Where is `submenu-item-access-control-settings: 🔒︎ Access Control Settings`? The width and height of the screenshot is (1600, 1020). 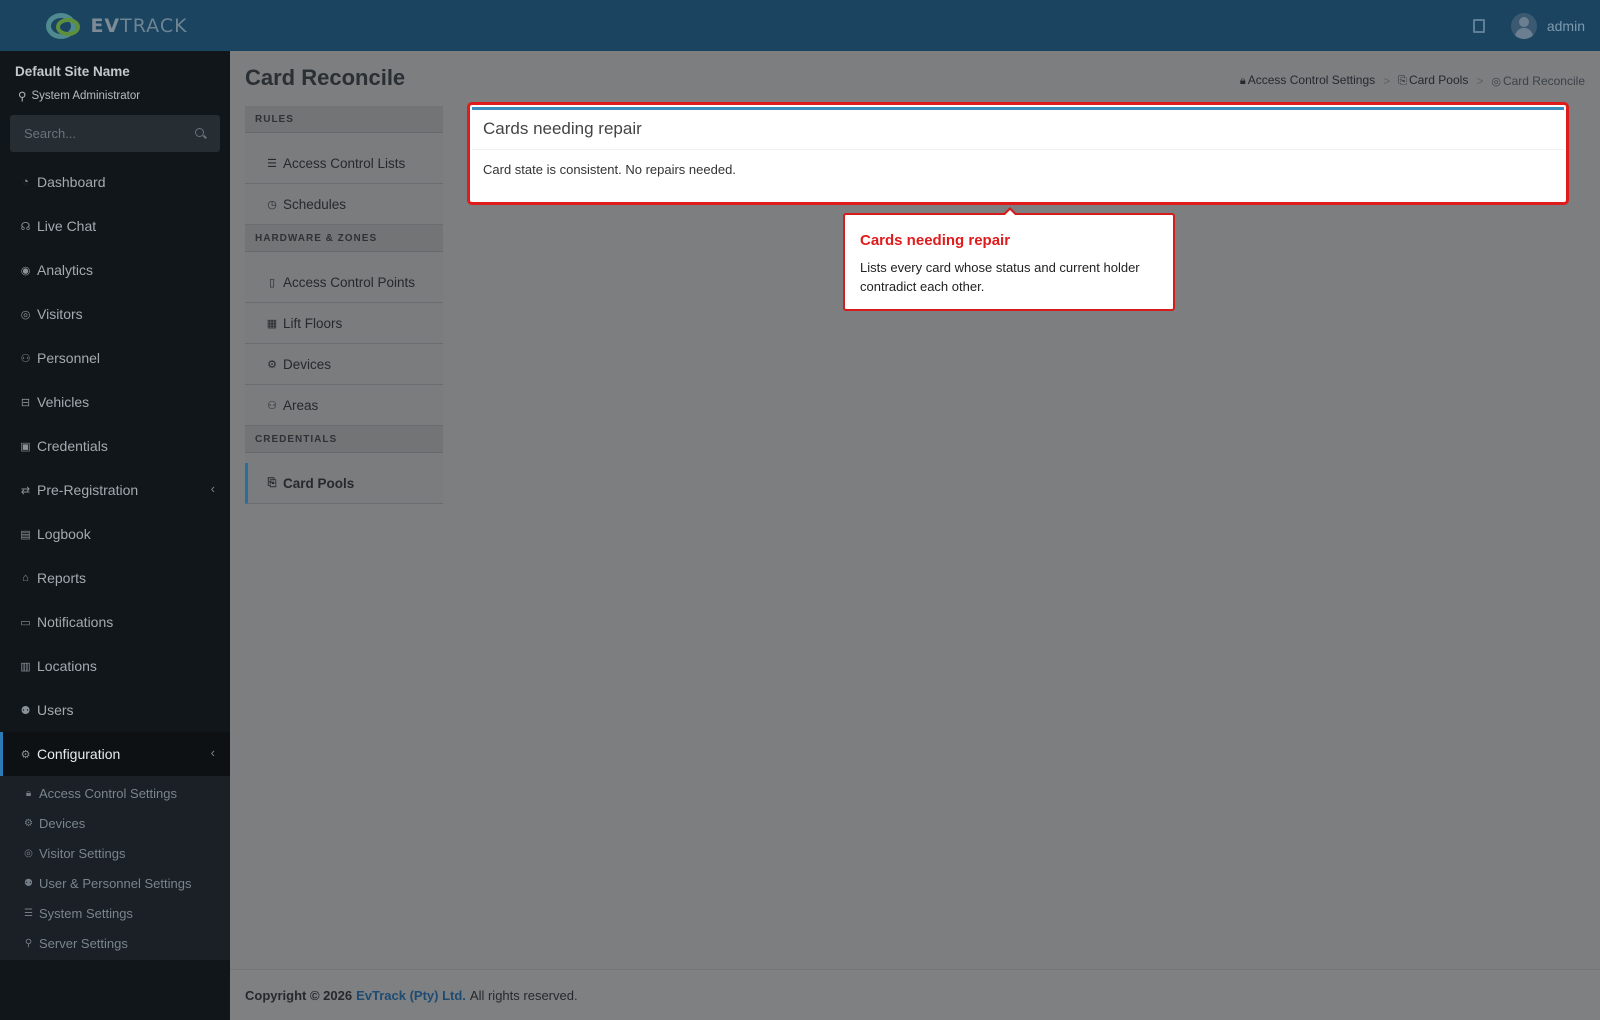 submenu-item-access-control-settings: 🔒︎ Access Control Settings is located at coordinates (115, 793).